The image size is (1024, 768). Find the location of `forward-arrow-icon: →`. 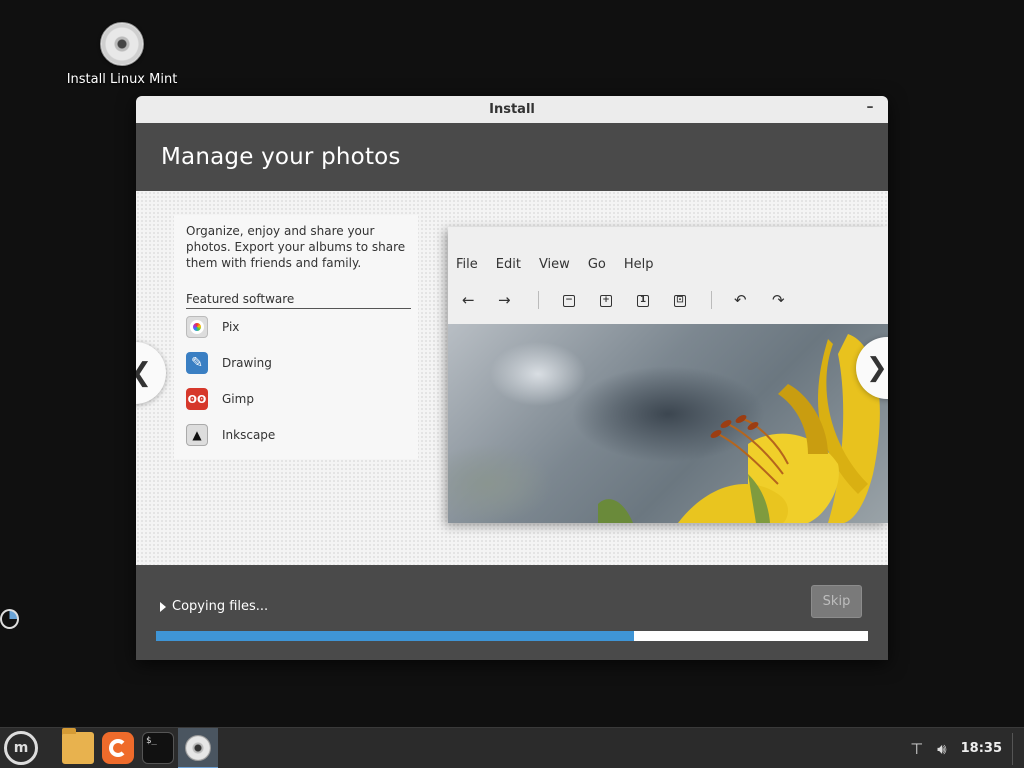

forward-arrow-icon: → is located at coordinates (504, 300).